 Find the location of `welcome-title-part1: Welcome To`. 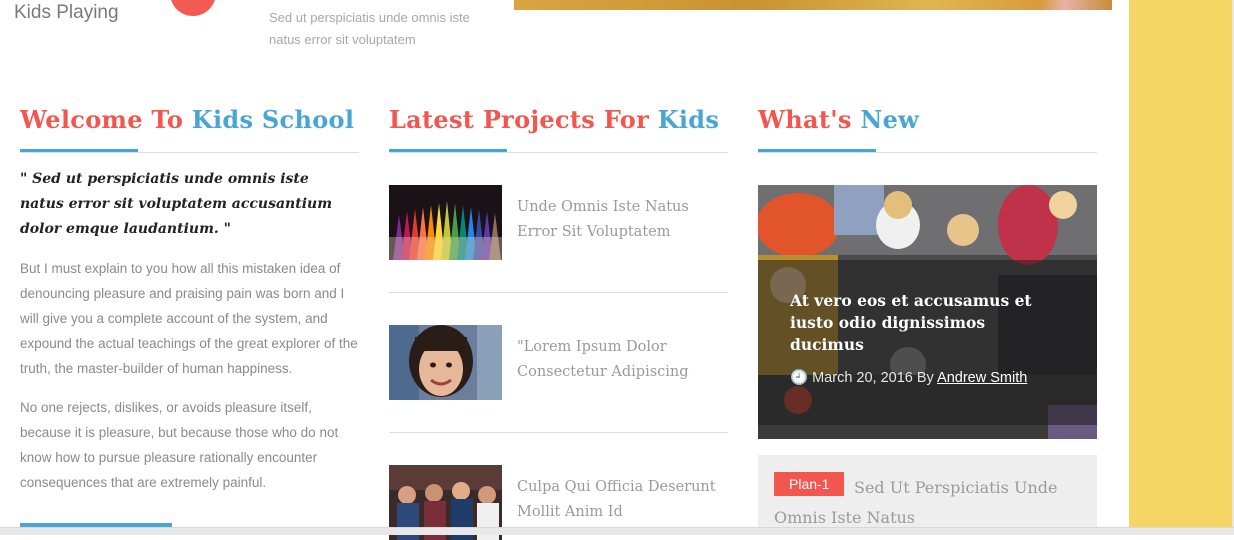

welcome-title-part1: Welcome To is located at coordinates (102, 119).